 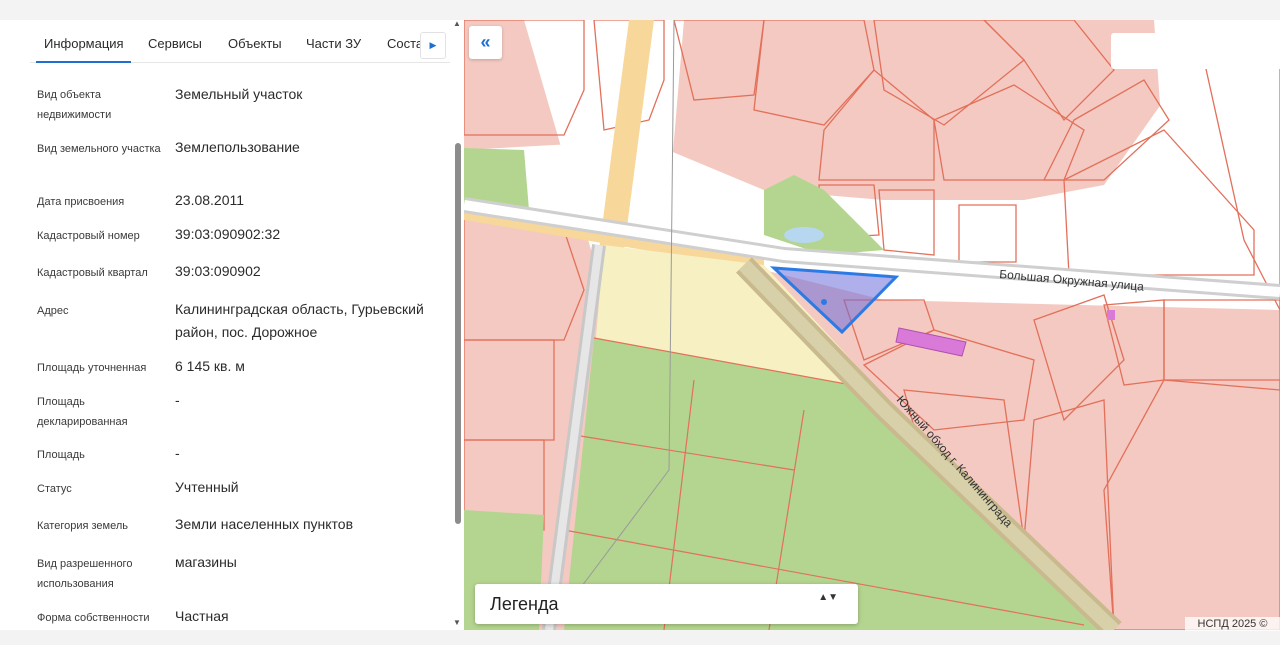 I want to click on tab-parts: Части ЗУ, so click(x=333, y=43).